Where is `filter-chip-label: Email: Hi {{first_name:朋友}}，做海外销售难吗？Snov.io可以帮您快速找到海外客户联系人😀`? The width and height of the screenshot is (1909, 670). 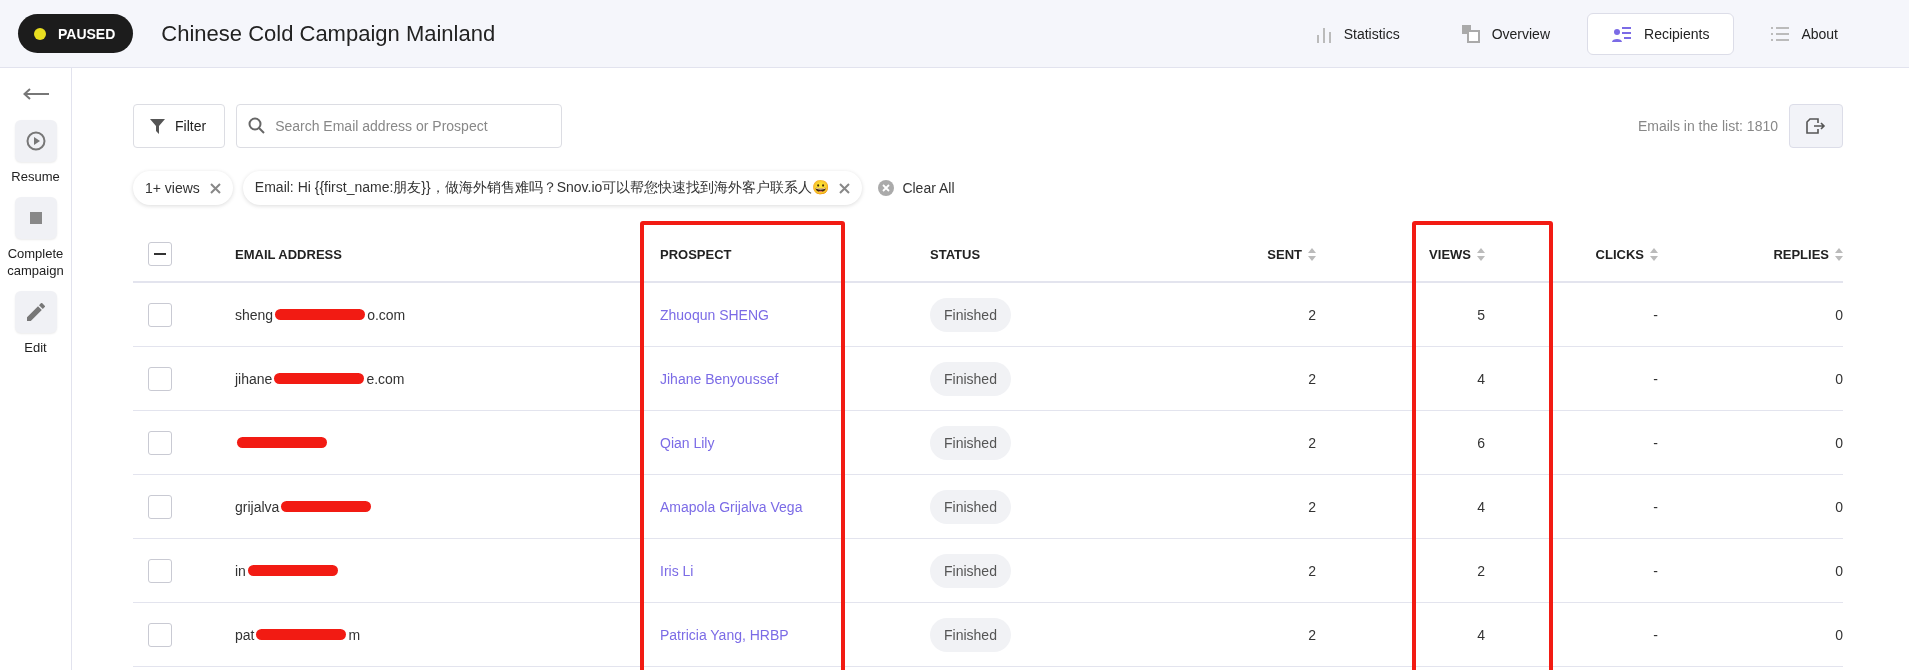 filter-chip-label: Email: Hi {{first_name:朋友}}，做海外销售难吗？Snov.io可以帮您快速找到海外客户联系人😀 is located at coordinates (542, 188).